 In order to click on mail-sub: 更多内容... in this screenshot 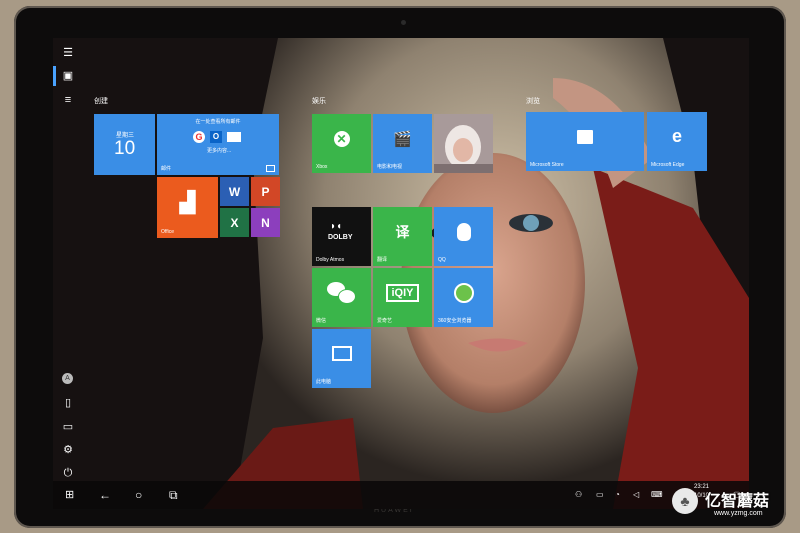, I will do `click(219, 151)`.